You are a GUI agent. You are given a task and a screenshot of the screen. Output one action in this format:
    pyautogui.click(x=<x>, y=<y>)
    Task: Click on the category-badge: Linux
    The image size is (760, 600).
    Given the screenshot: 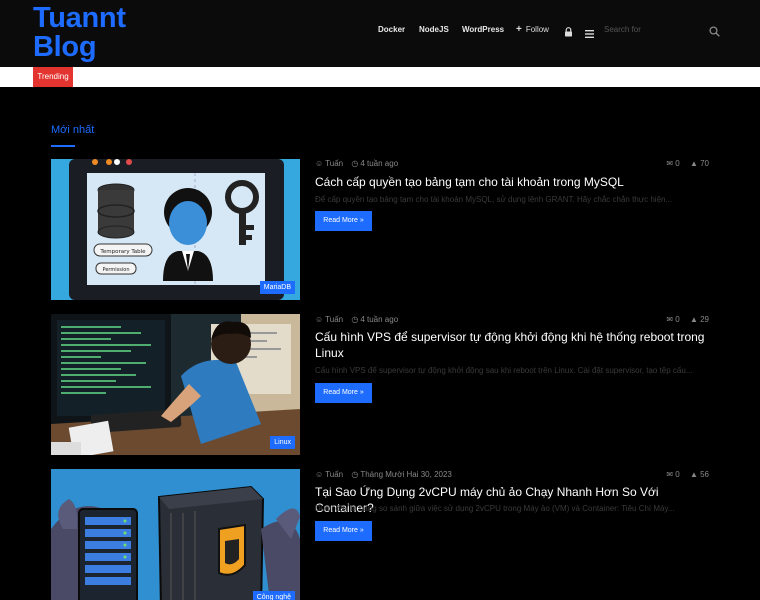 What is the action you would take?
    pyautogui.click(x=282, y=442)
    